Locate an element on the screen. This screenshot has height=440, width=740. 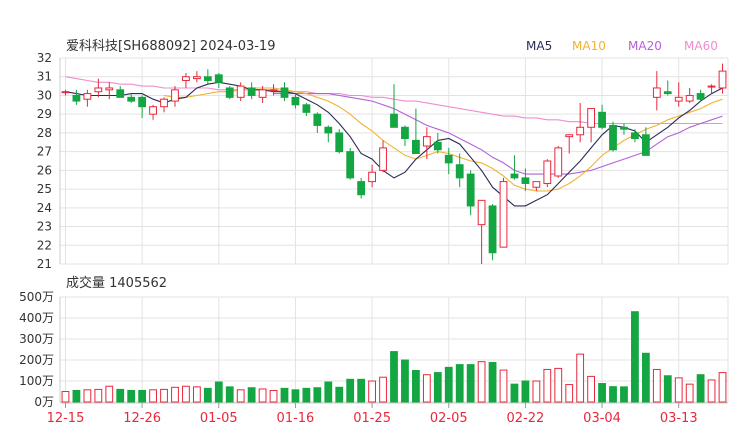
volume-title: 成交量 1405562 is located at coordinates (116, 283).